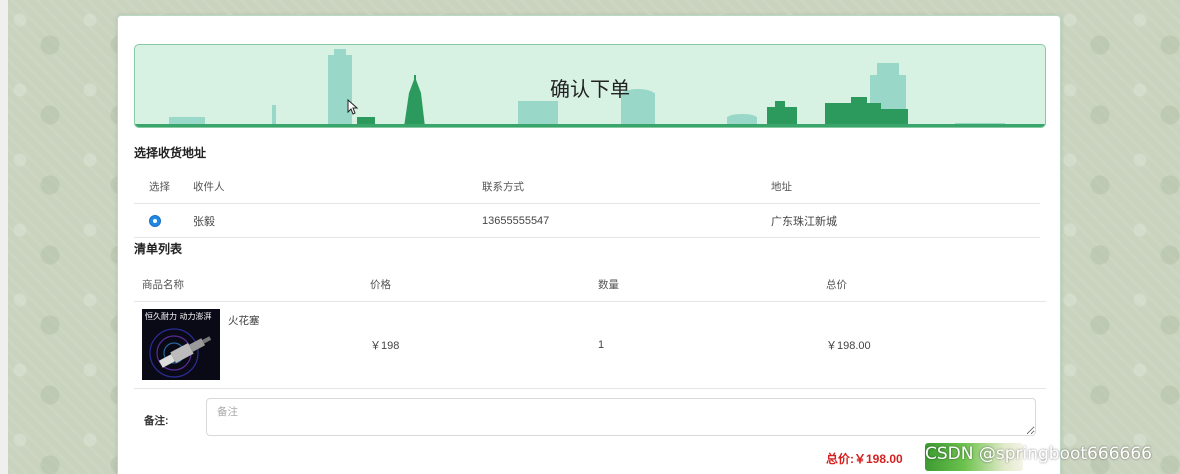 Image resolution: width=1180 pixels, height=474 pixels. What do you see at coordinates (170, 153) in the screenshot?
I see `address-section-title: 选择收货地址` at bounding box center [170, 153].